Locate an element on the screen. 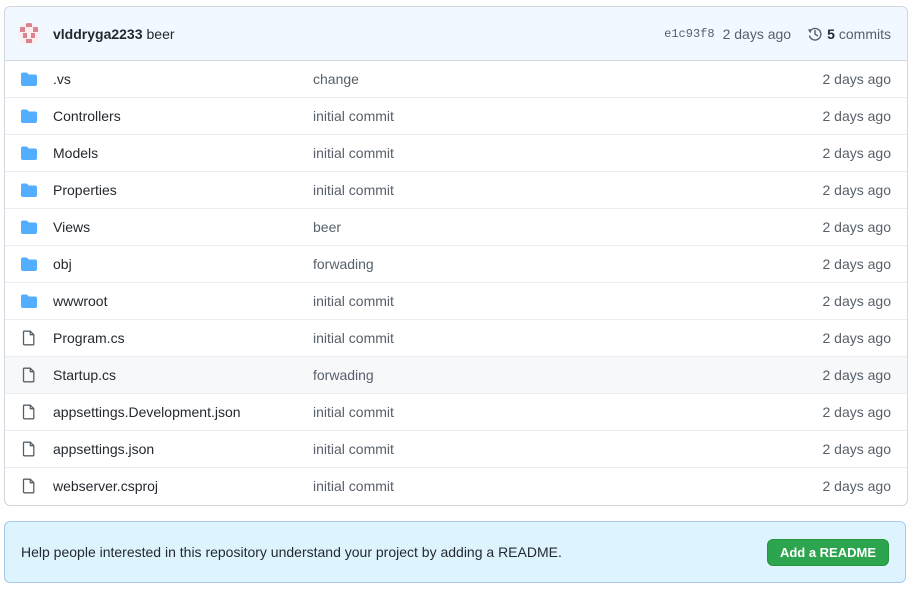 The height and width of the screenshot is (598, 916). file-row: Controllers initial commit 2 days ago is located at coordinates (456, 115).